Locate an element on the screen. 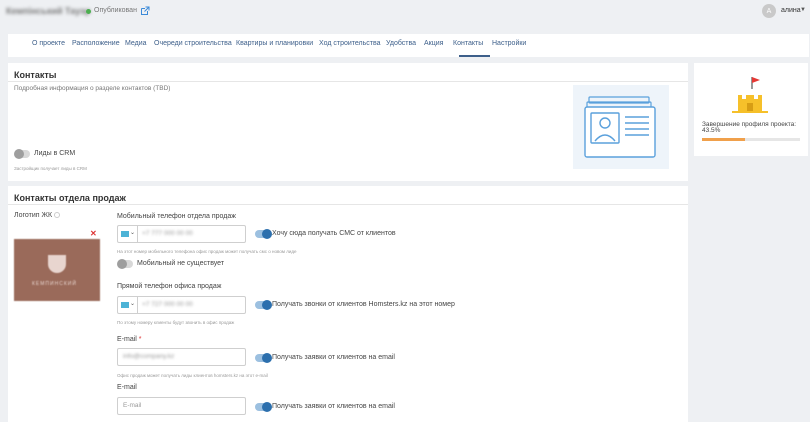  email2-leads-toggle-label: Получать заявки от клиентов на email is located at coordinates (333, 406).